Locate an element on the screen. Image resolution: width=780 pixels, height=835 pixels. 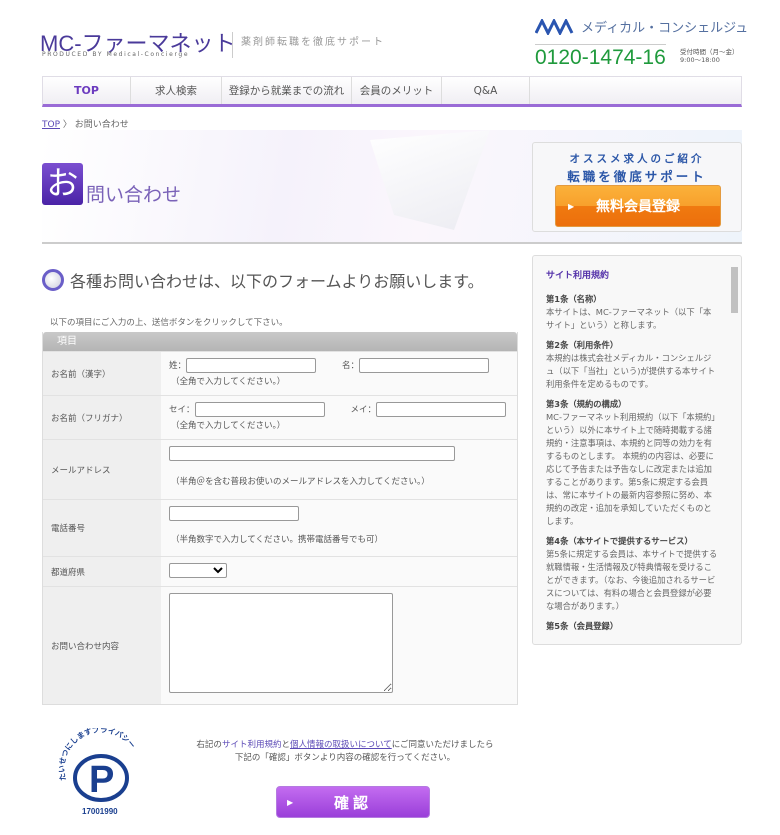
page-title: 問い合わせ is located at coordinates (134, 195).